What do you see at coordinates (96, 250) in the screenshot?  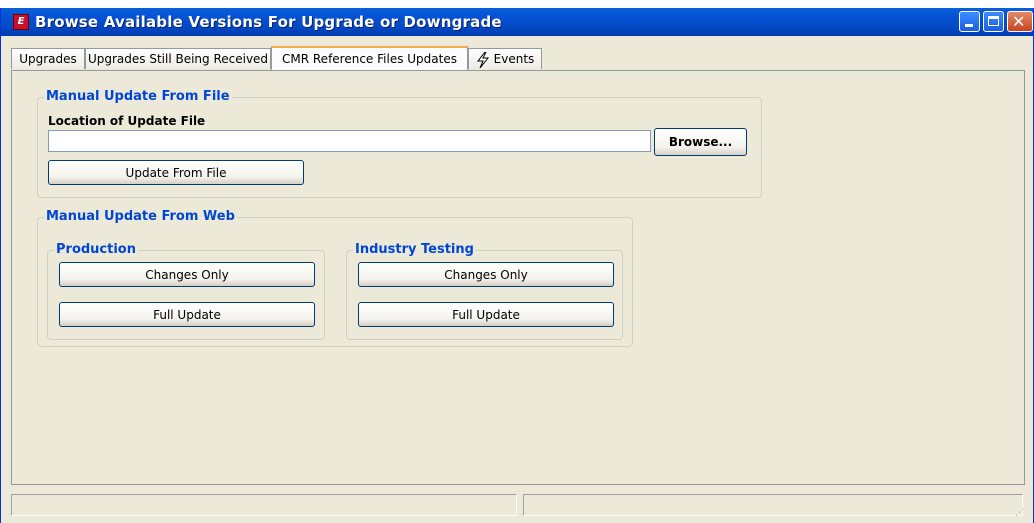 I see `production-legend: Production` at bounding box center [96, 250].